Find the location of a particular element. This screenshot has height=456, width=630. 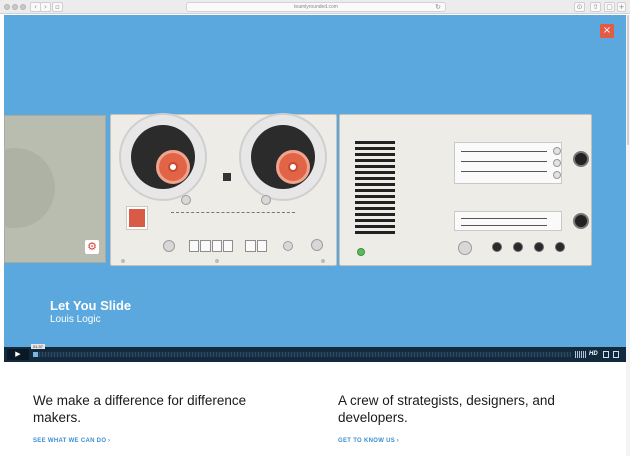

hd-badge: HD is located at coordinates (593, 354).